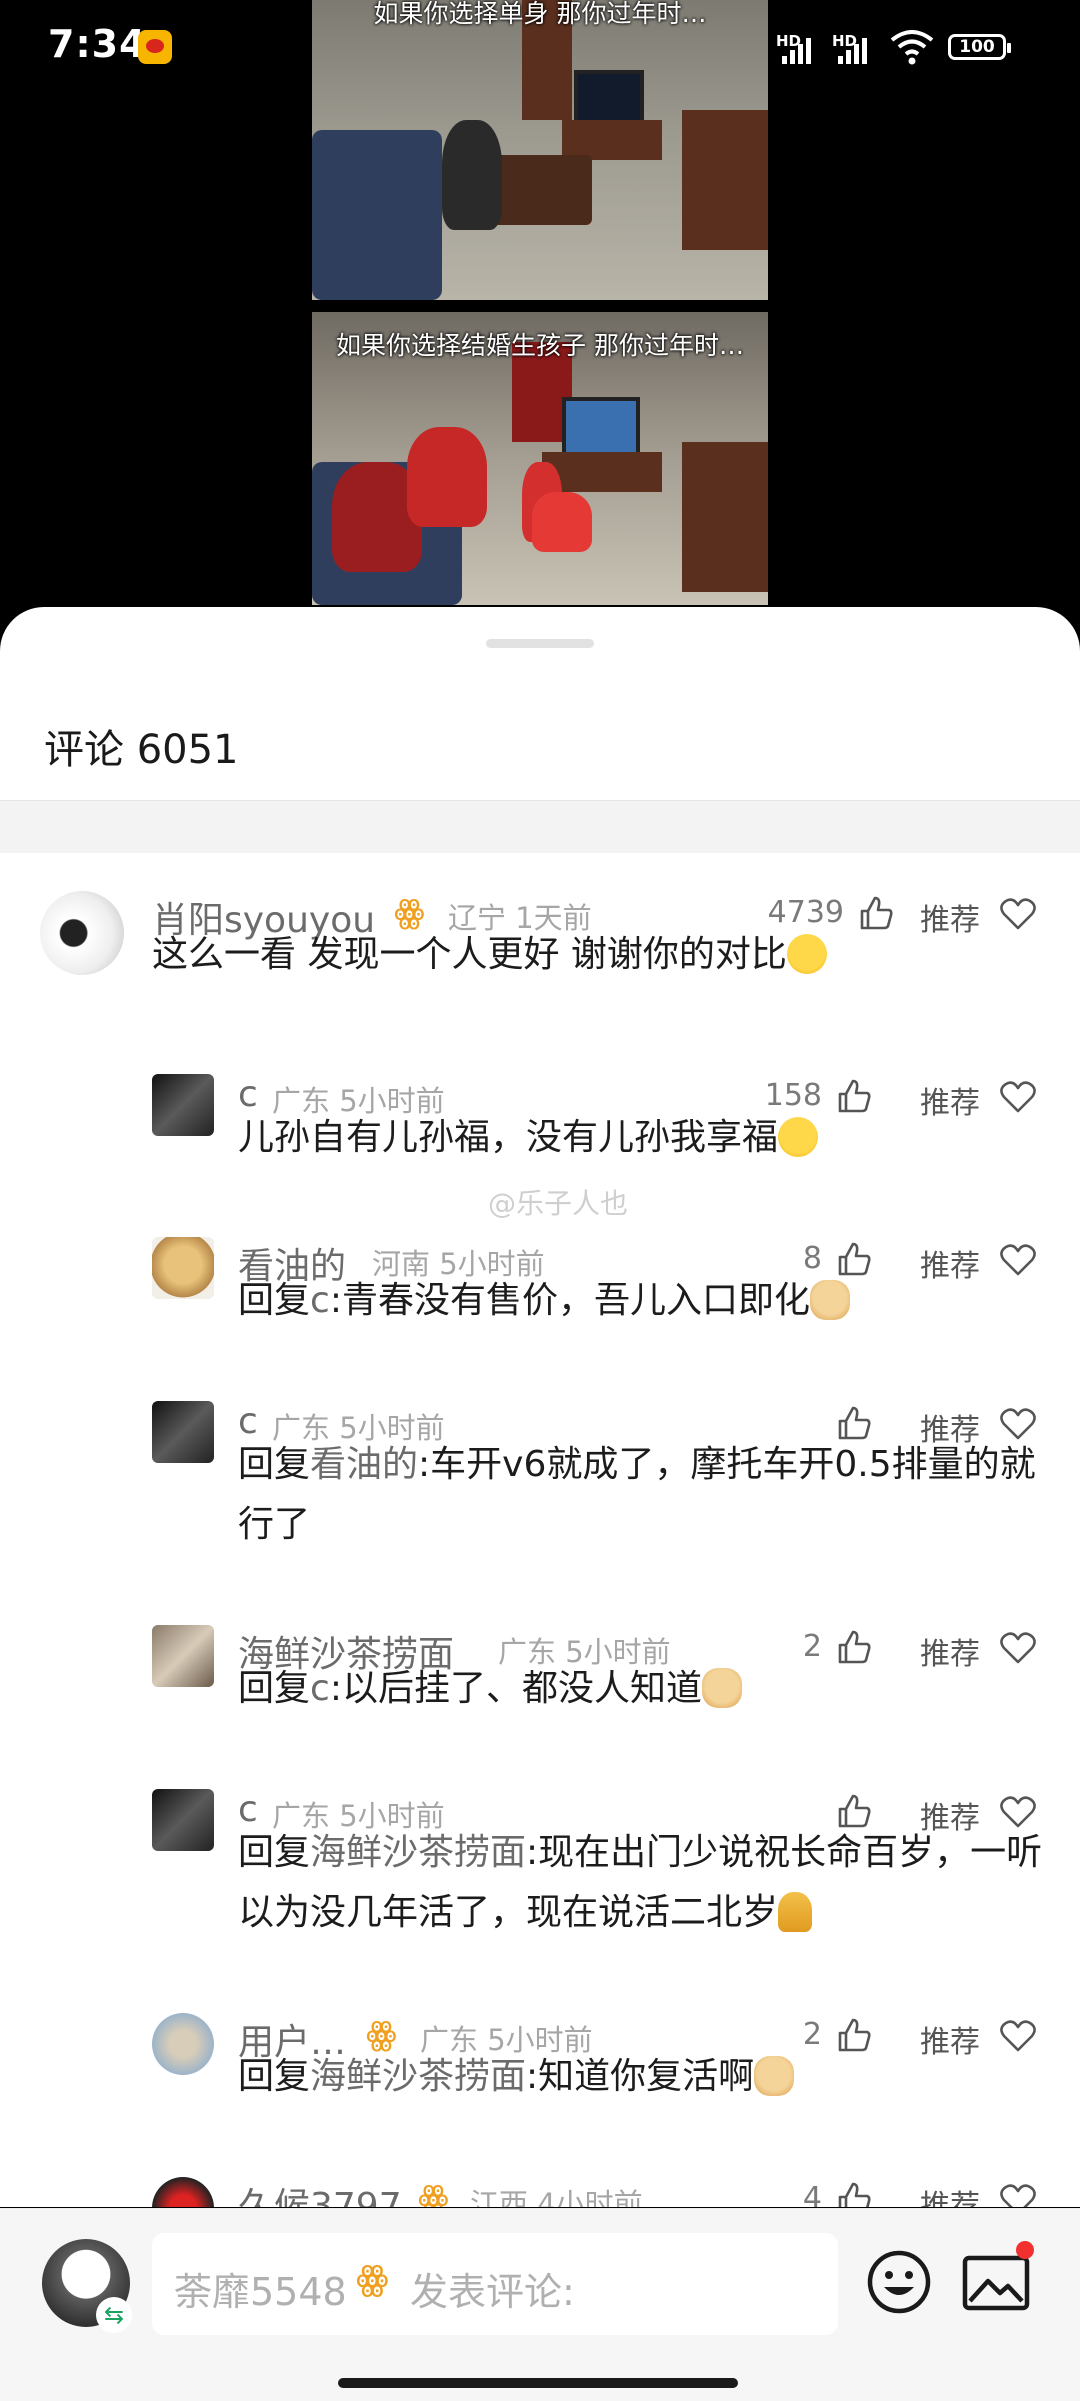 This screenshot has width=1080, height=2401. I want to click on comment-input-bar: ⇆ 荼靡5548 ꙮ 发表评论:, so click(540, 2304).